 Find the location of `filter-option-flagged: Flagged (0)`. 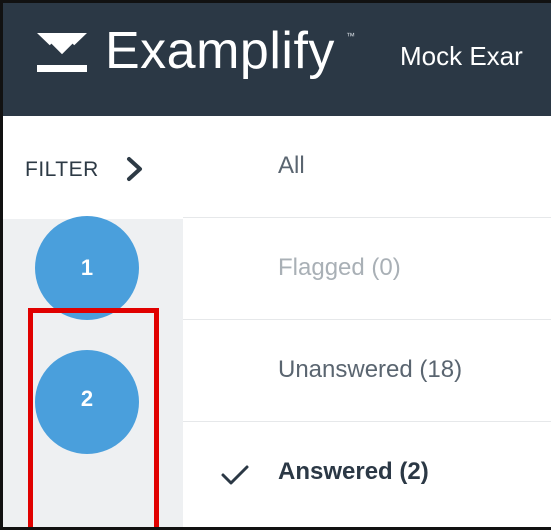

filter-option-flagged: Flagged (0) is located at coordinates (367, 269).